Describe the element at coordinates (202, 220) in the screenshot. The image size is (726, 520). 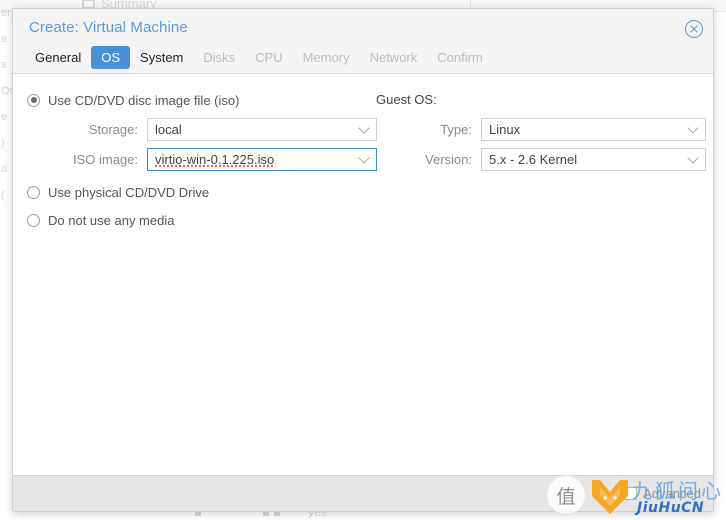
I see `radio-no-media: Do not use any media` at that location.